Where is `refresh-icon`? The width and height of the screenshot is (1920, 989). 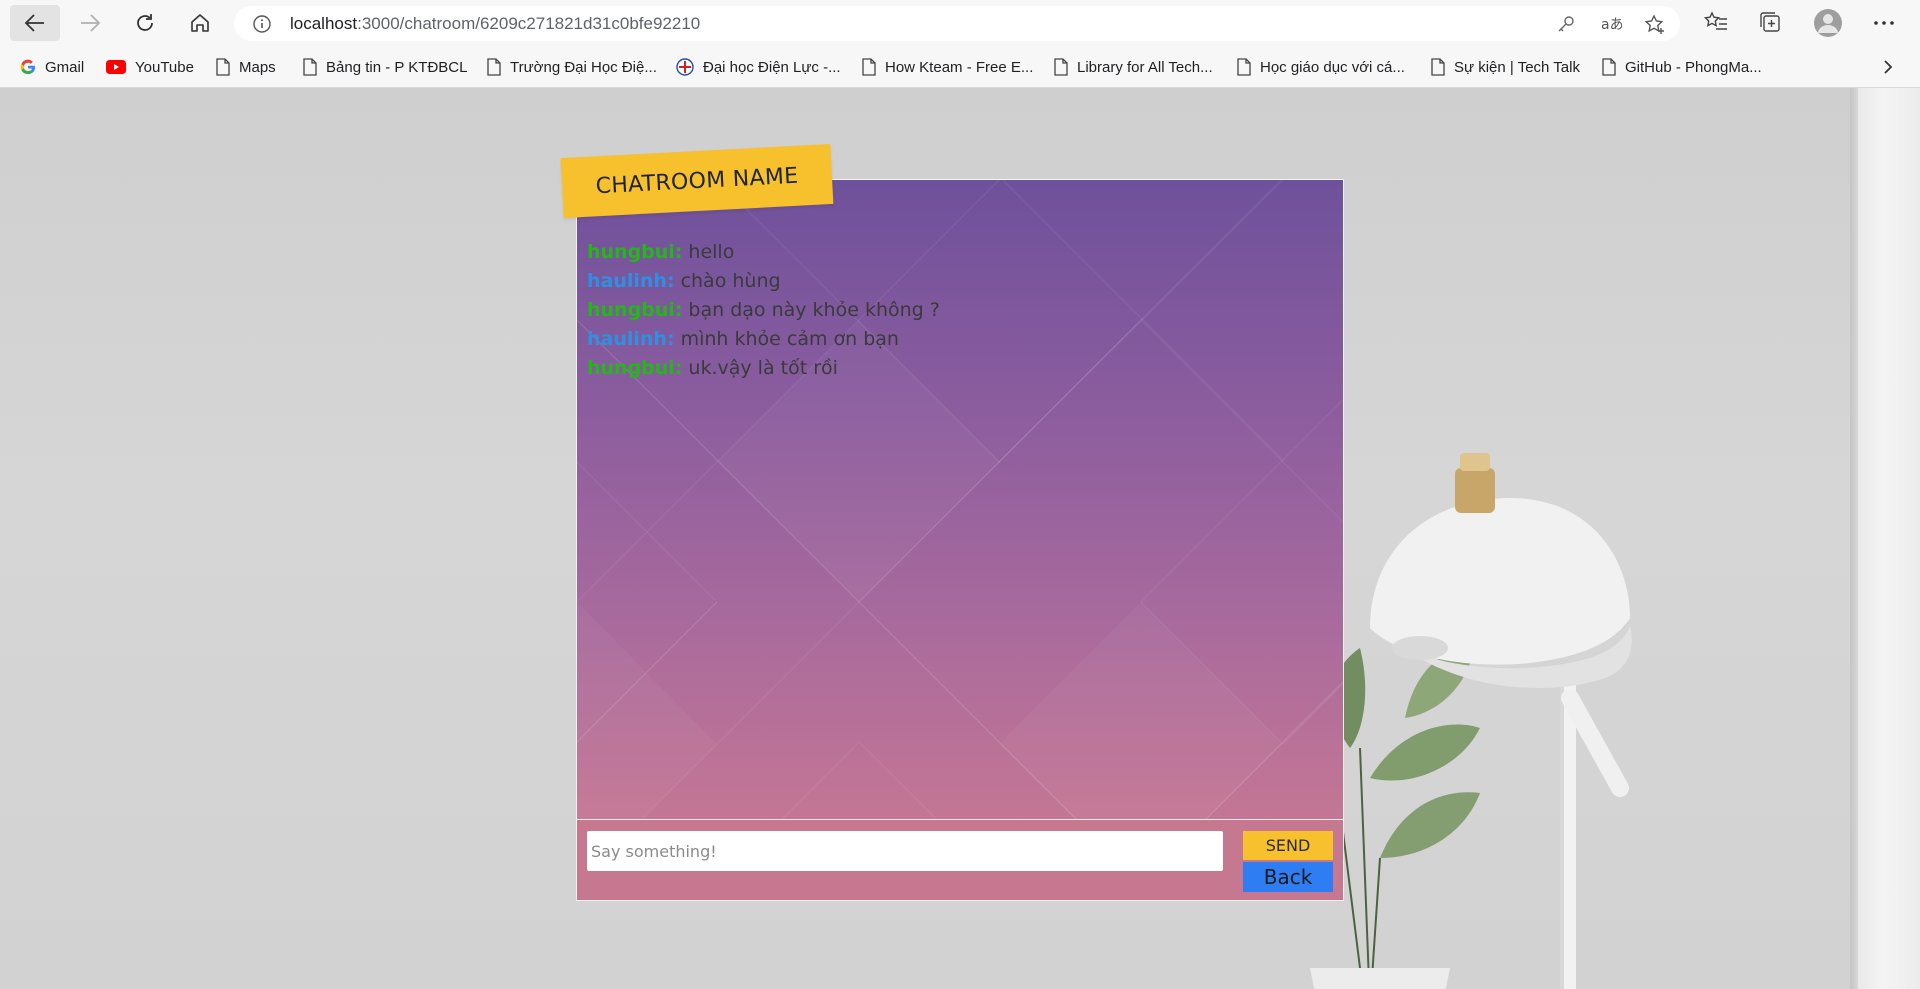
refresh-icon is located at coordinates (145, 22).